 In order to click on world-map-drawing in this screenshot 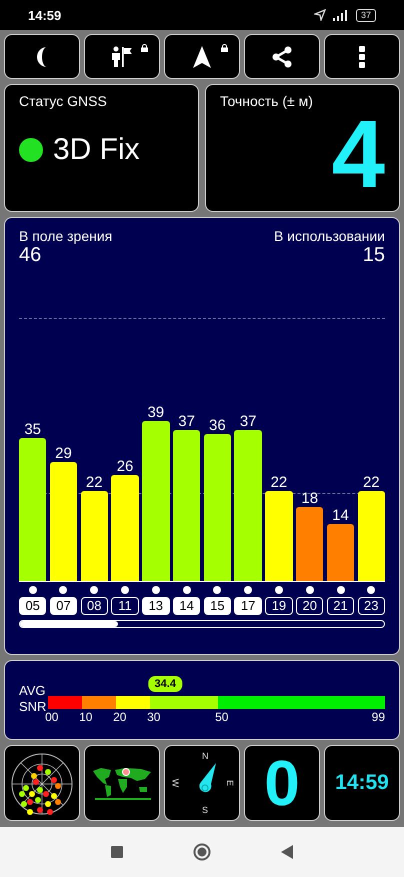, I will do `click(122, 783)`.